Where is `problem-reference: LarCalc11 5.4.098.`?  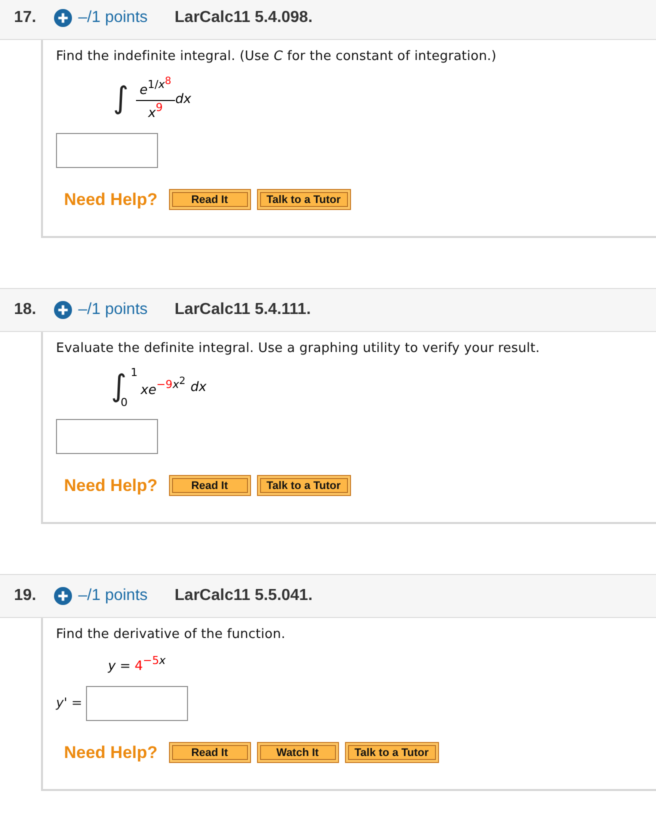 problem-reference: LarCalc11 5.4.098. is located at coordinates (243, 18).